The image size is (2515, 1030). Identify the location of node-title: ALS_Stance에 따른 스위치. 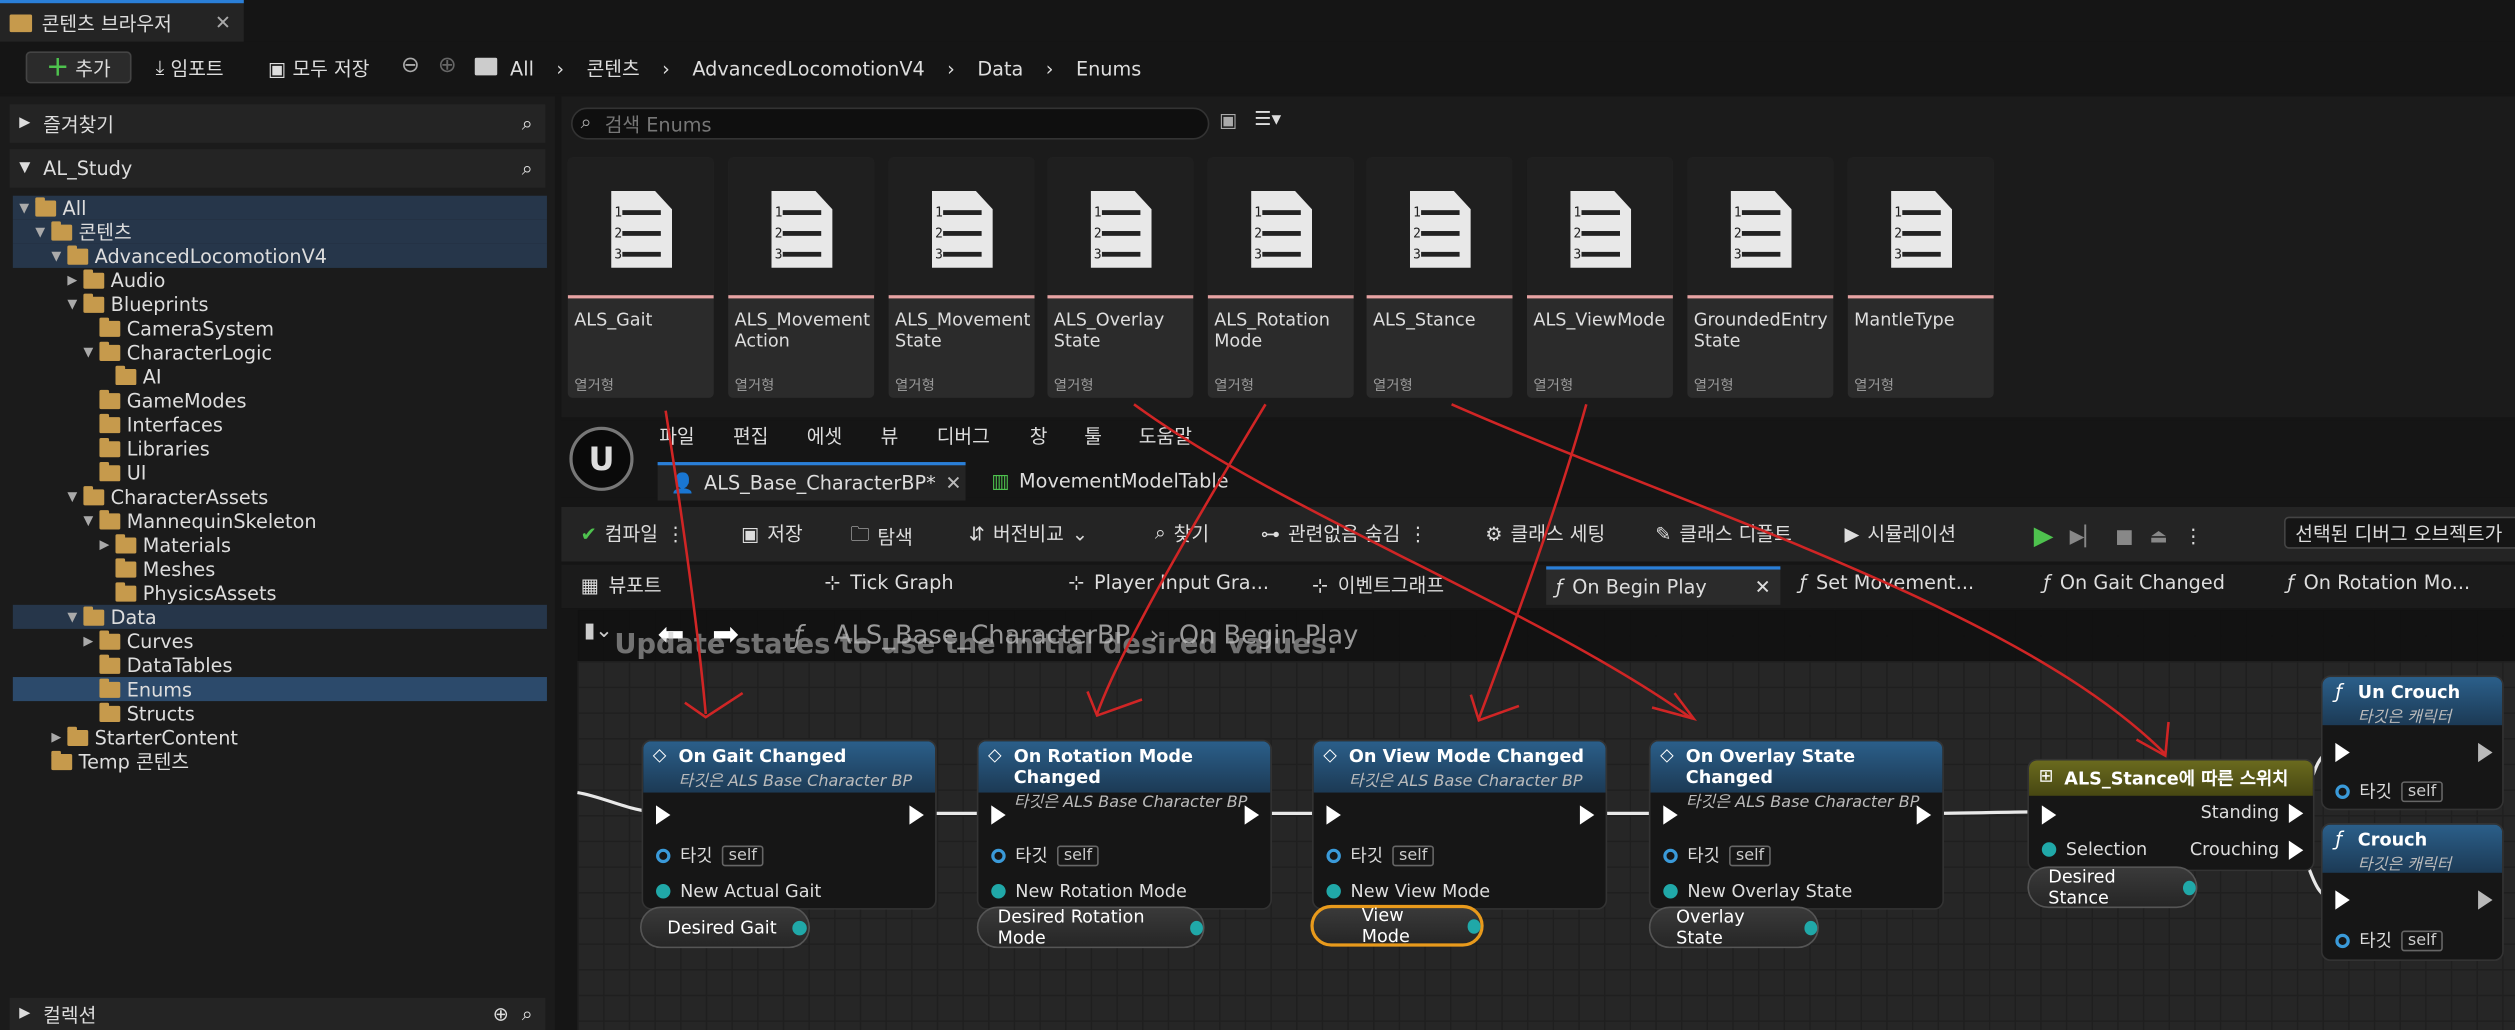
(2176, 779).